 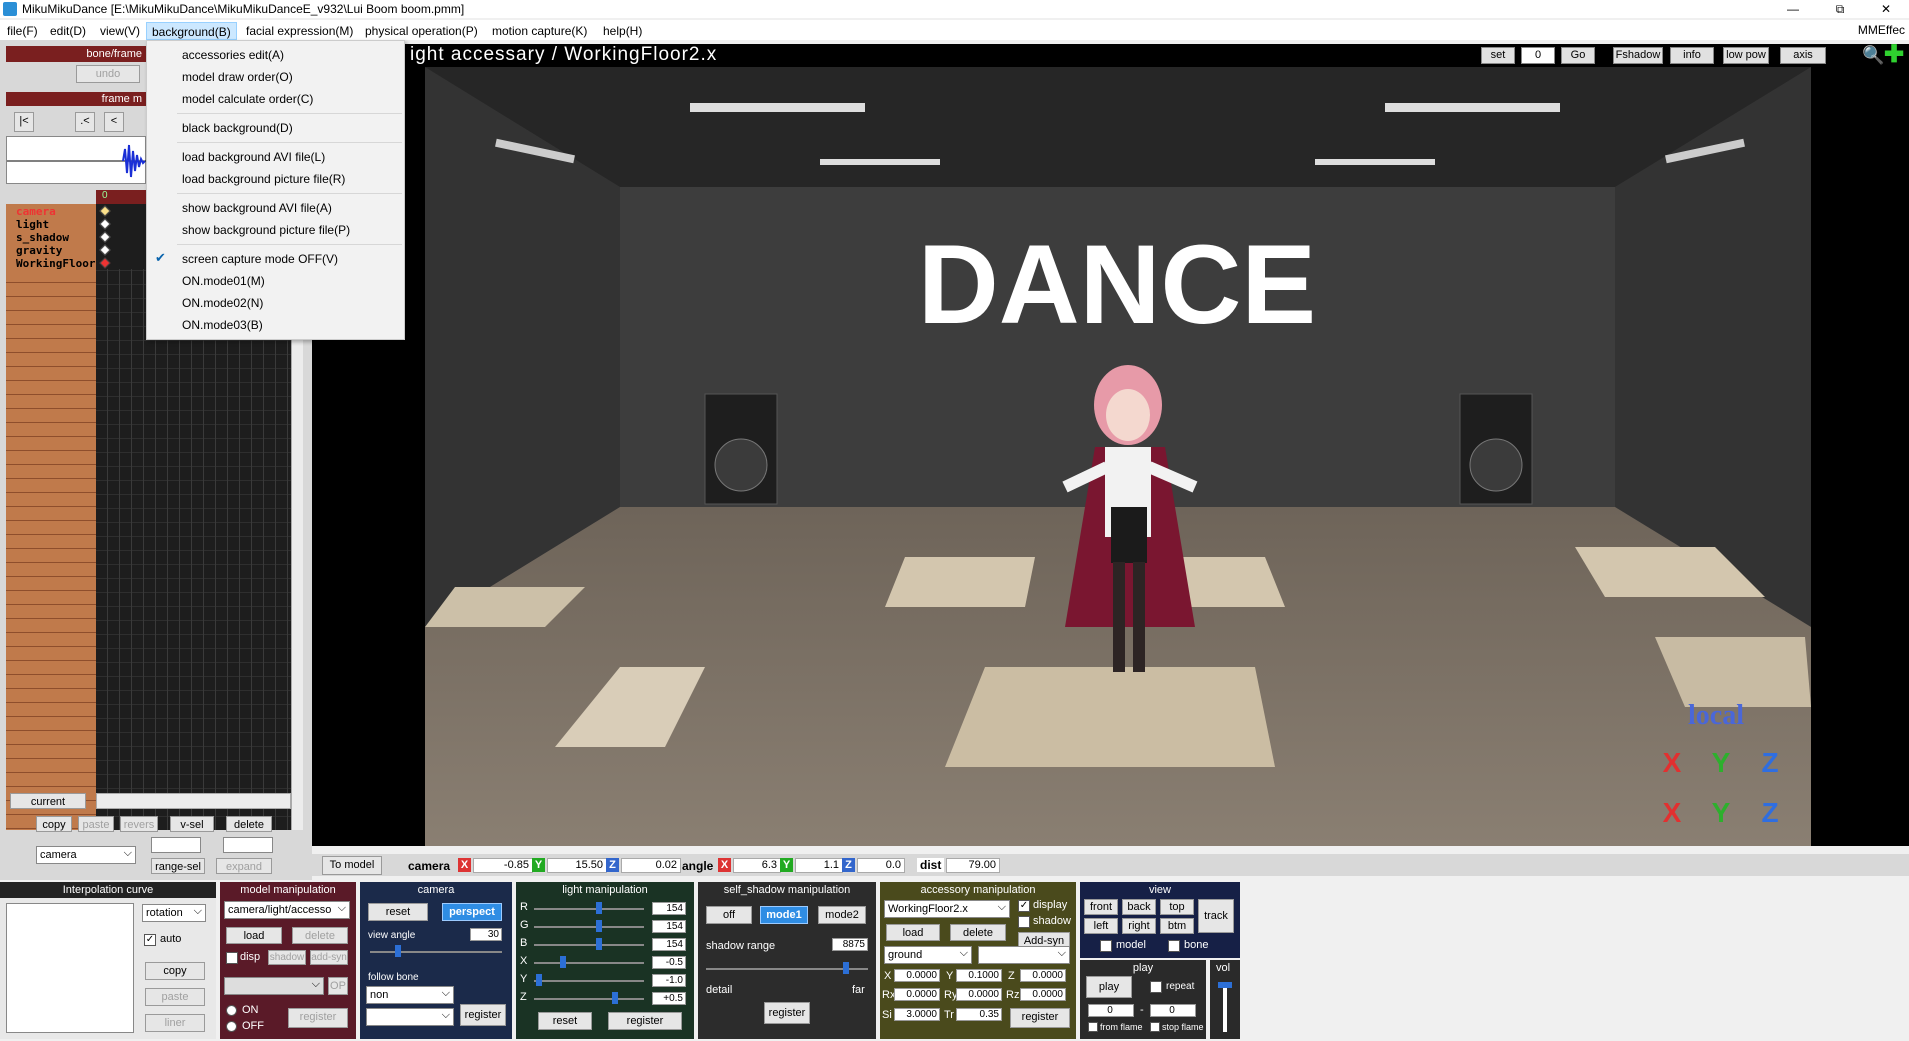 I want to click on interp-paste-button: paste, so click(x=175, y=997).